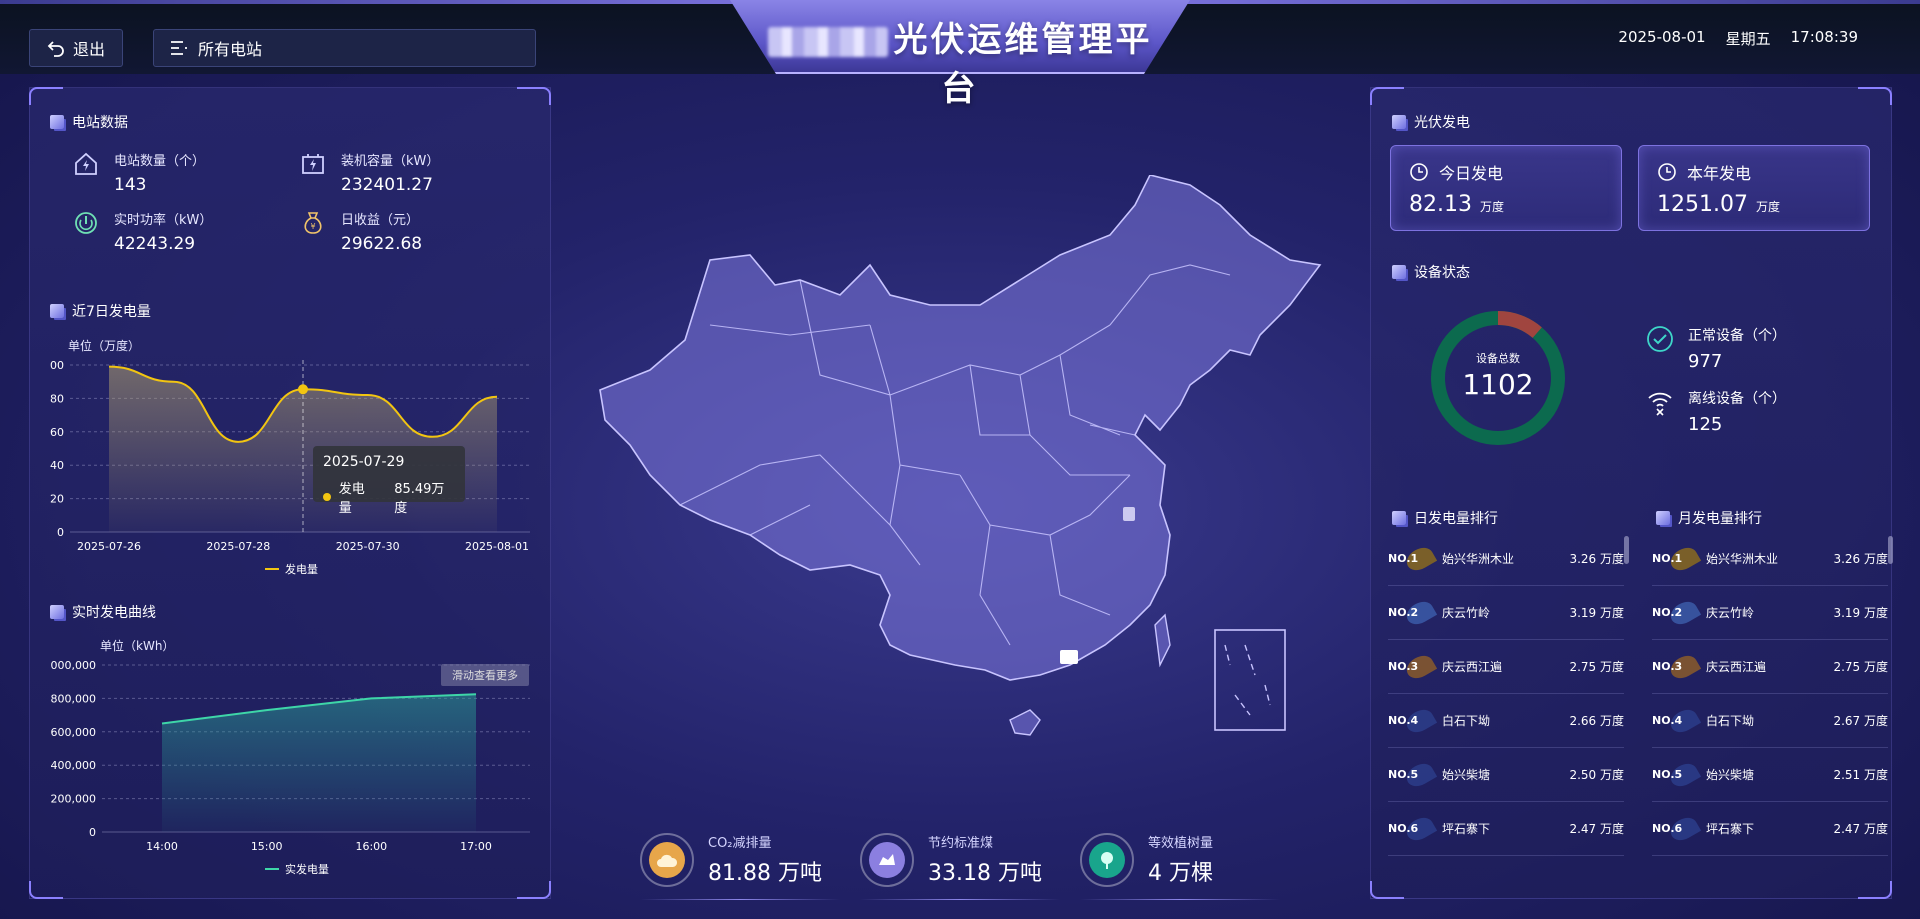  I want to click on cloud-icon, so click(667, 859).